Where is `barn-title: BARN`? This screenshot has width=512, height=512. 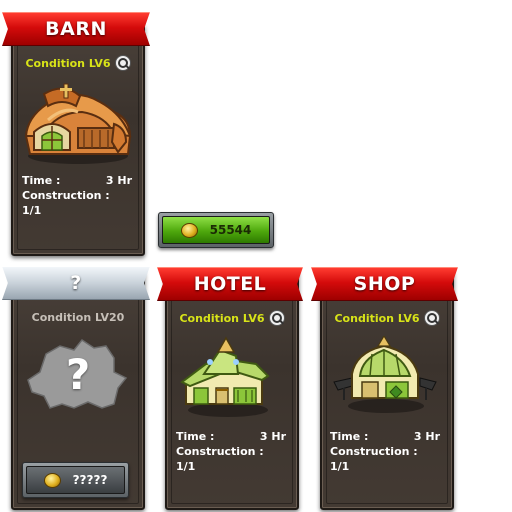
barn-title: BARN is located at coordinates (76, 29).